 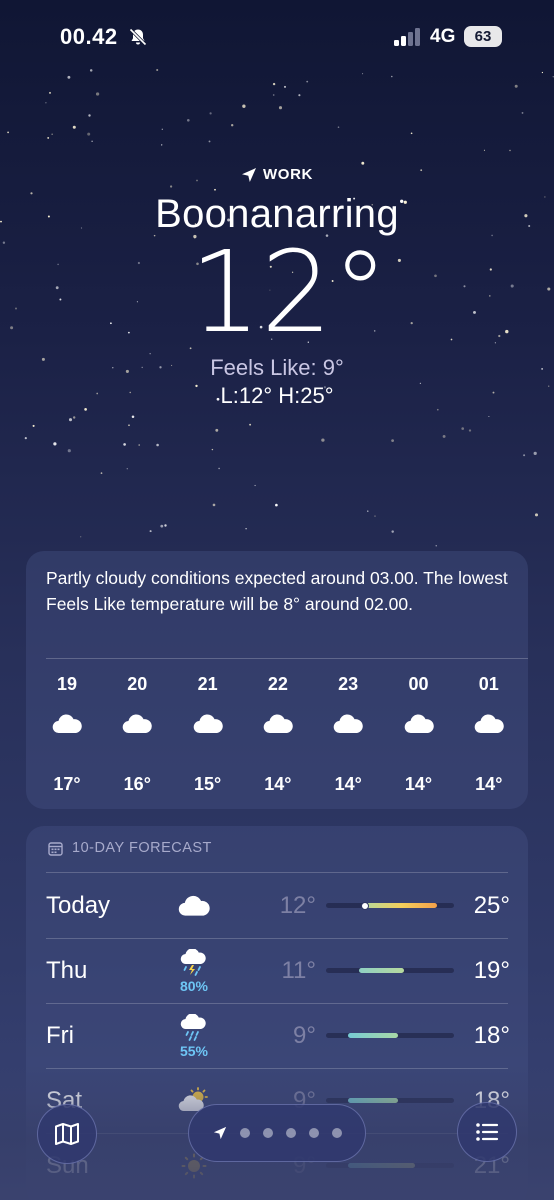 What do you see at coordinates (298, 970) in the screenshot?
I see `forecast-low: 11°` at bounding box center [298, 970].